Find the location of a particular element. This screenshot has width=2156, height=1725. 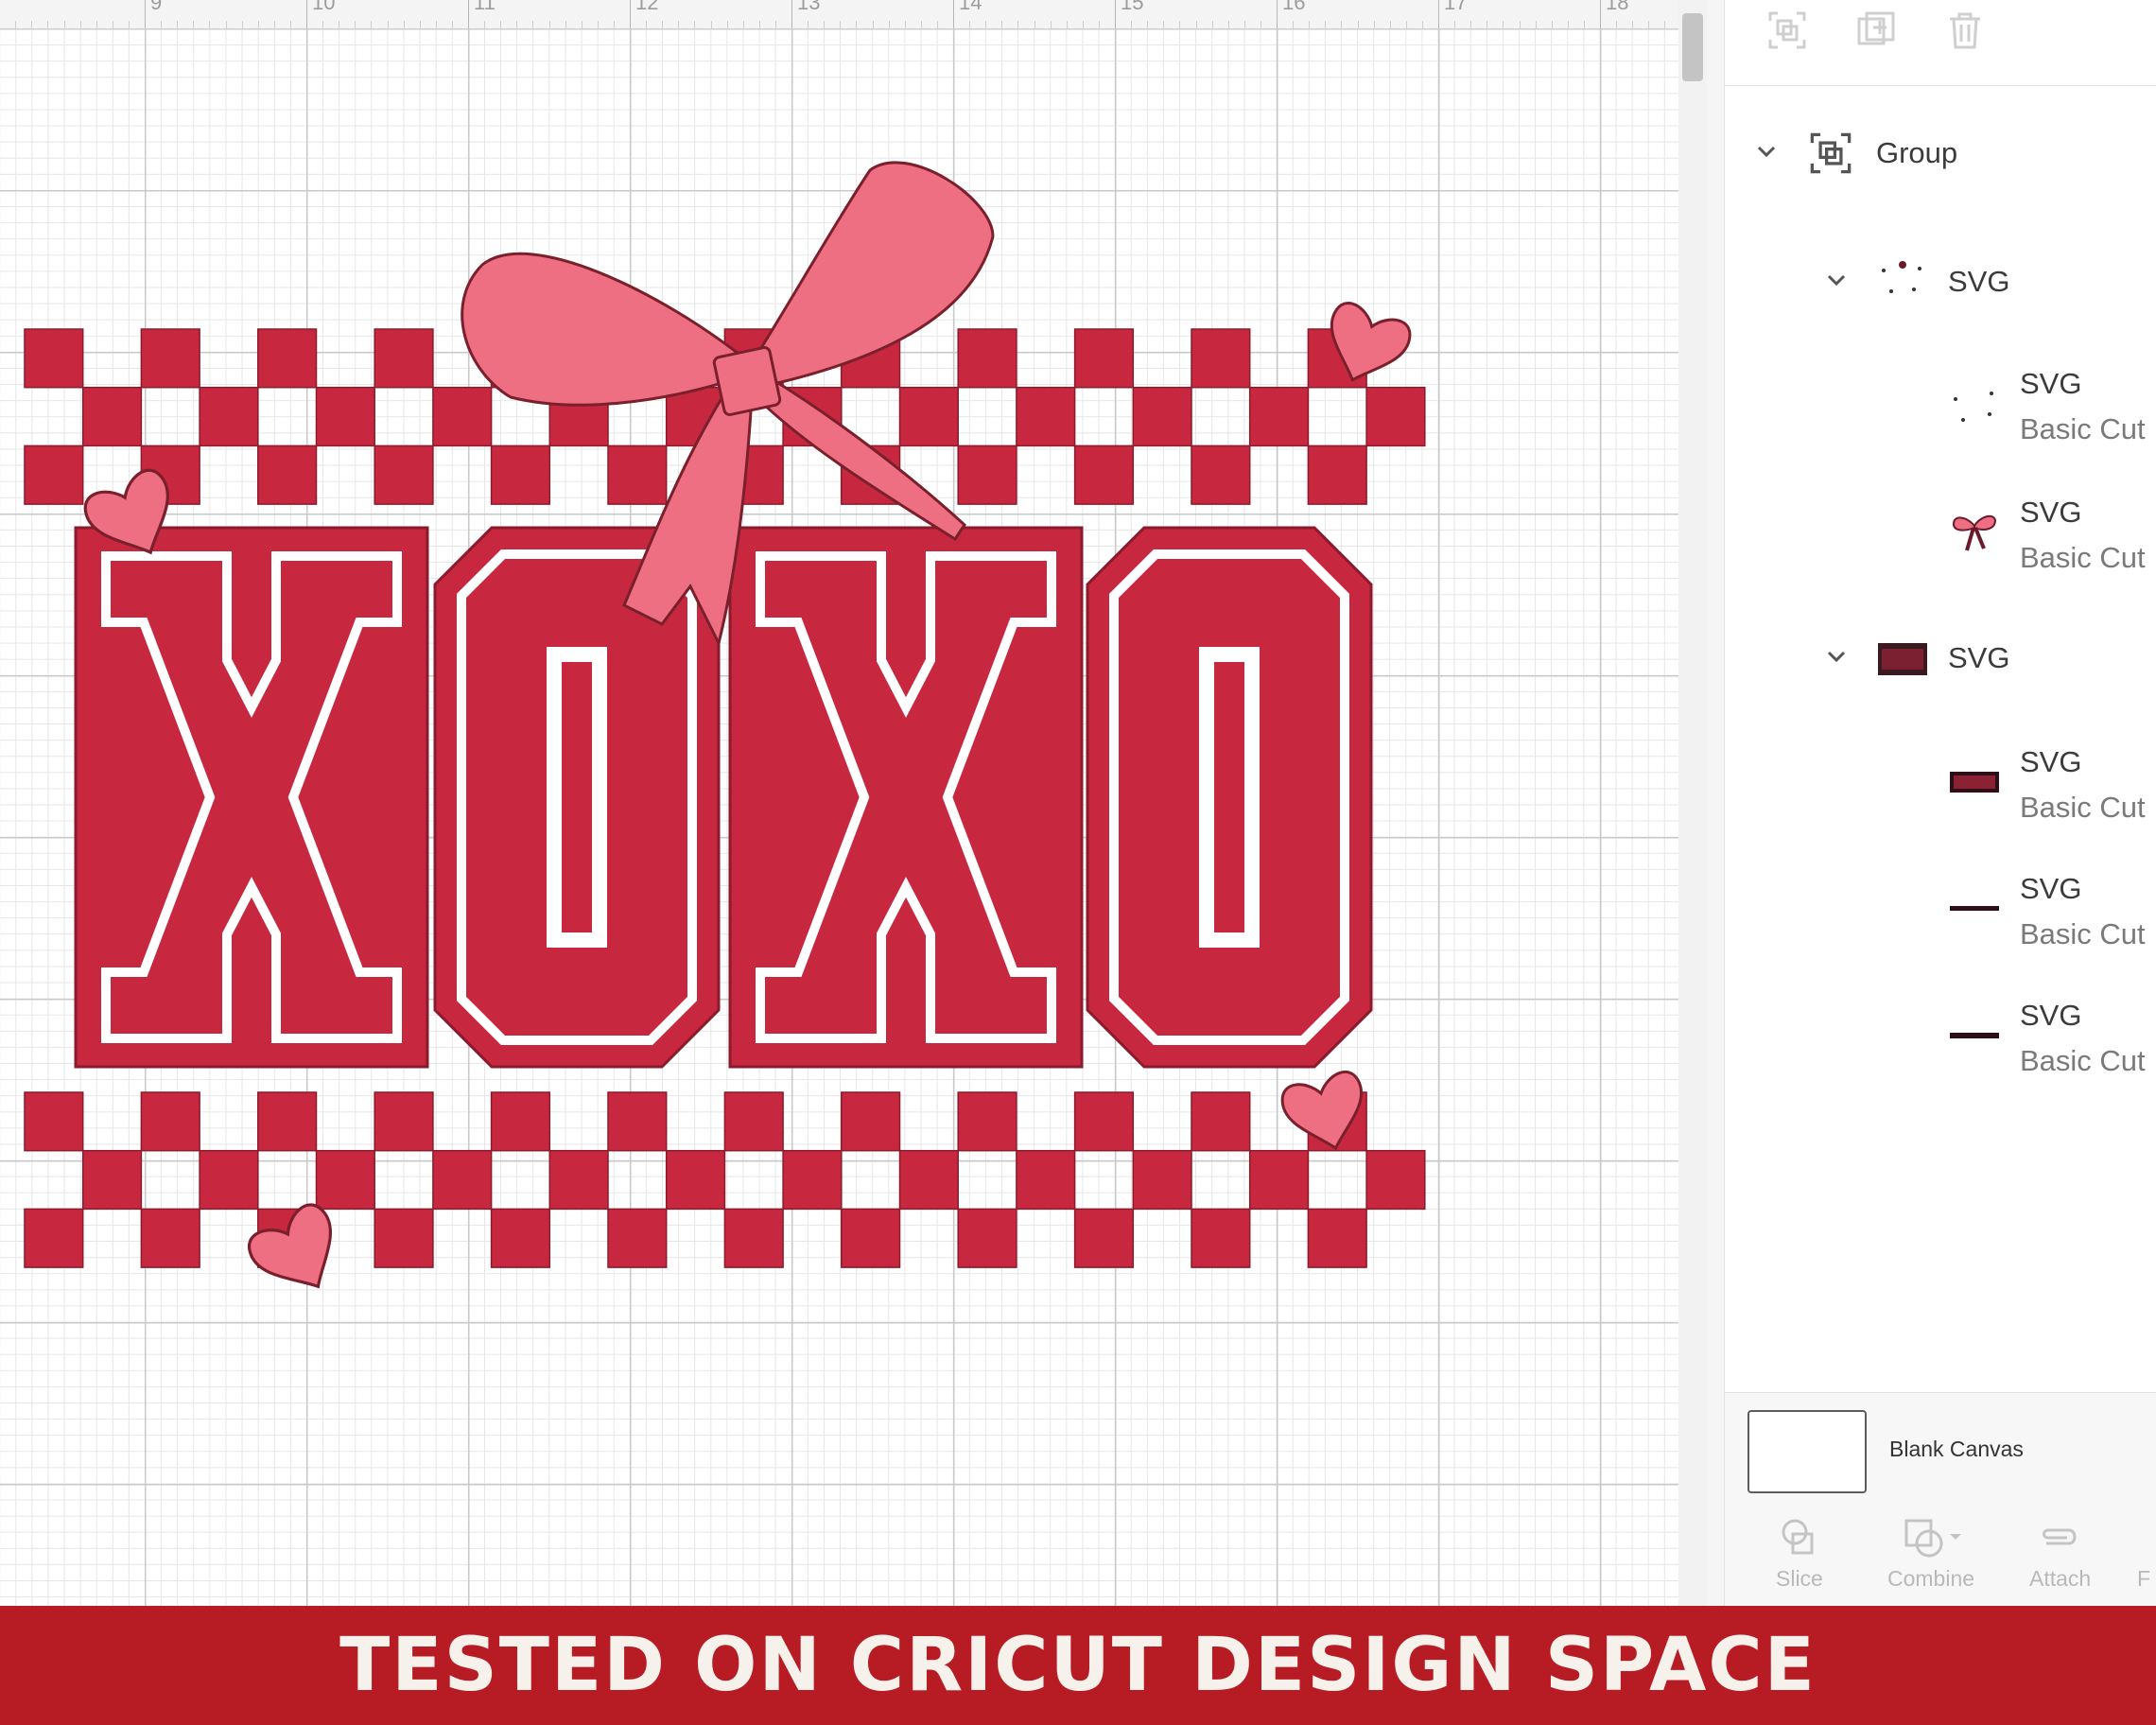

xoxo-thumbnail-icon is located at coordinates (1902, 659).